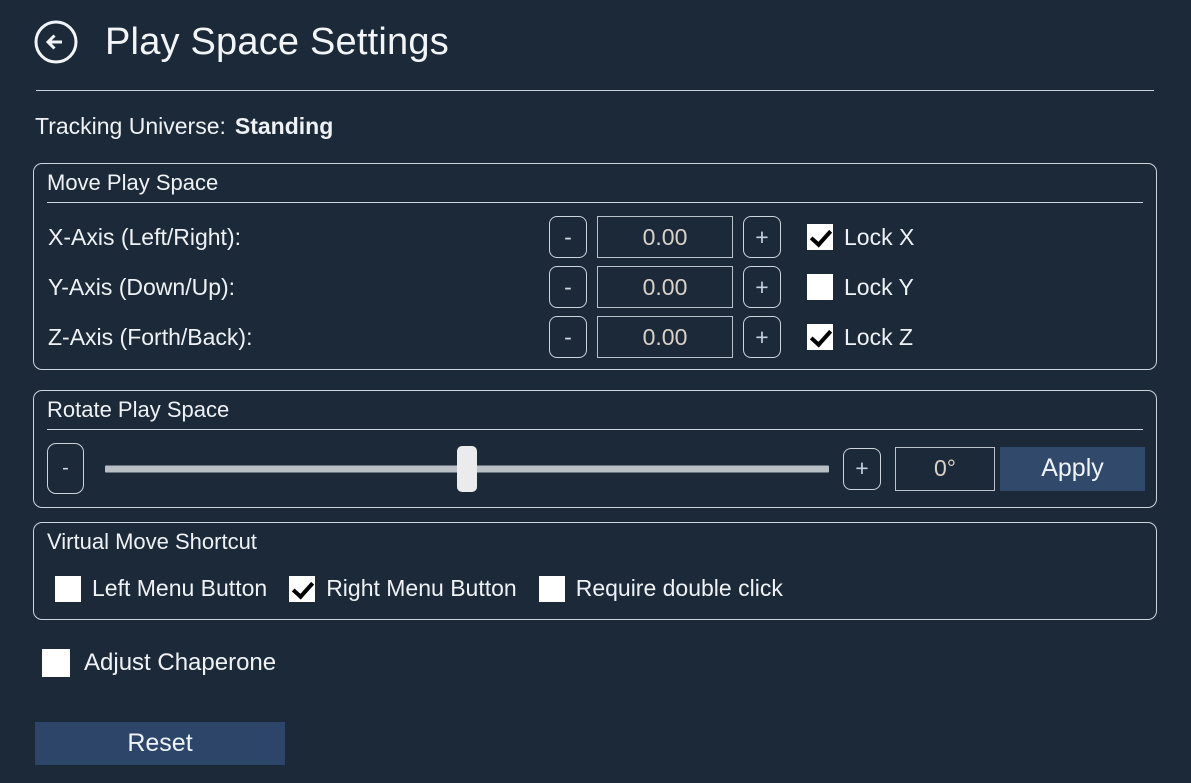  Describe the element at coordinates (152, 541) in the screenshot. I see `virtual-move-shortcut-title: Virtual Move Shortcut` at that location.